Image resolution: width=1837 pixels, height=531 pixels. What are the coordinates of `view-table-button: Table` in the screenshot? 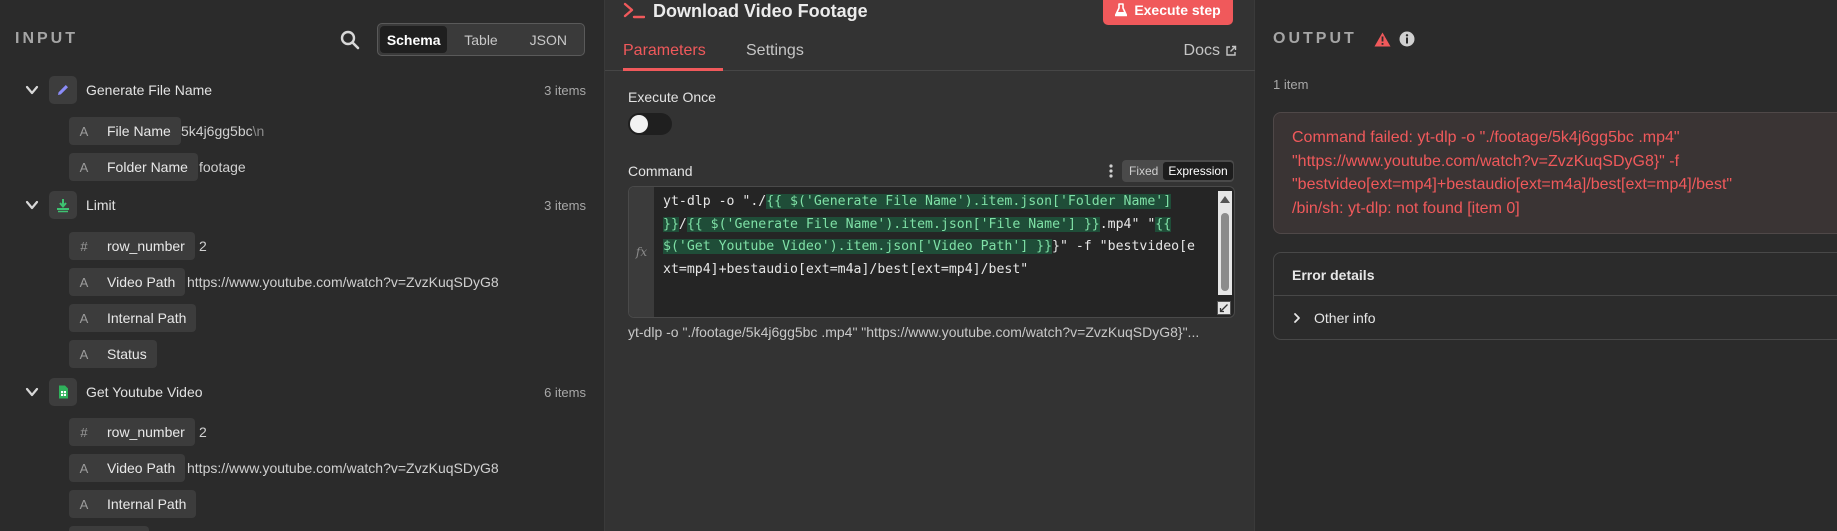 It's located at (480, 39).